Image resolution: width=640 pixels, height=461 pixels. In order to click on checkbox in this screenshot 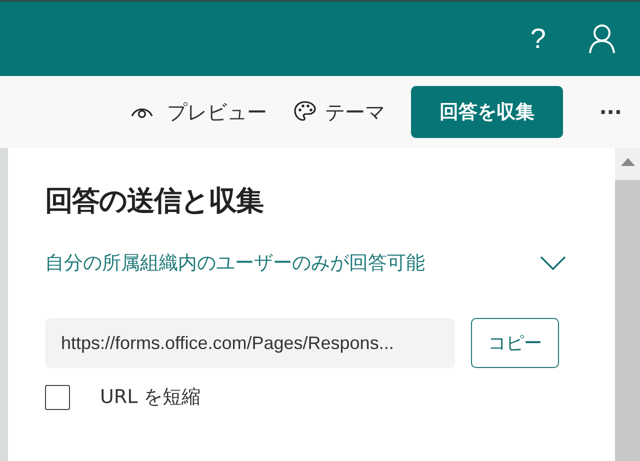, I will do `click(57, 397)`.